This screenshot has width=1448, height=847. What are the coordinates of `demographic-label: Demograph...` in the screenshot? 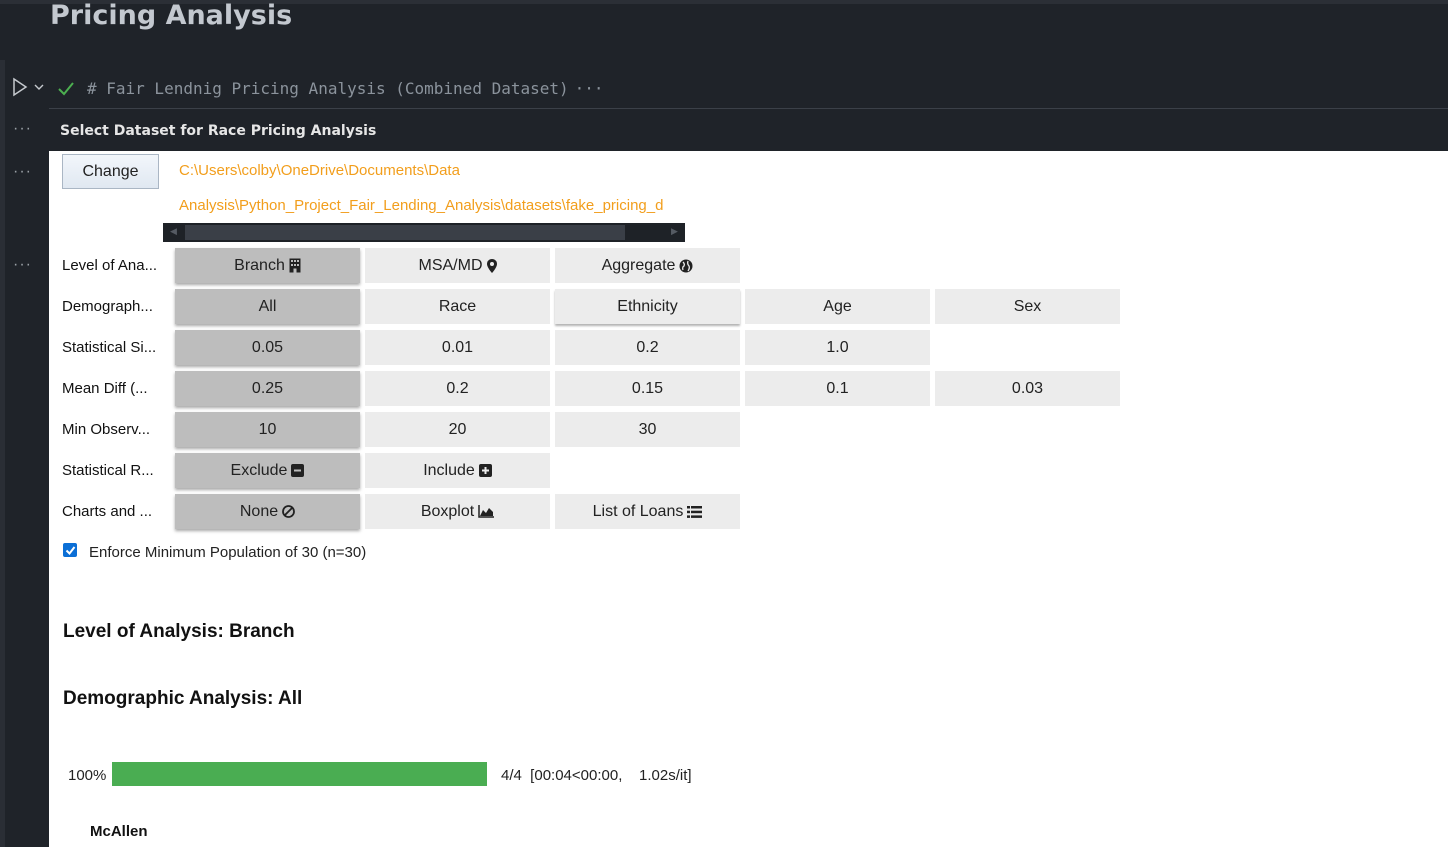 It's located at (107, 306).